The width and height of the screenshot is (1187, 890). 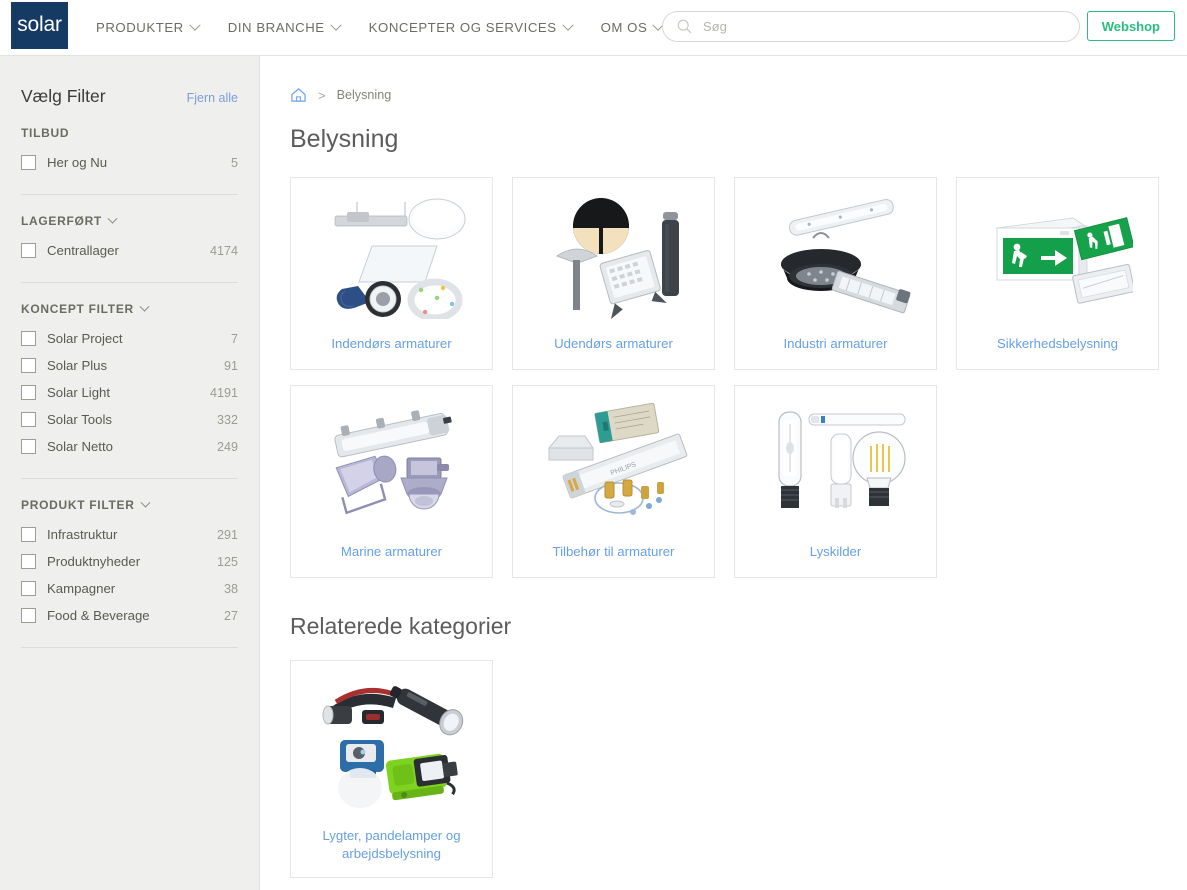 I want to click on filter-row-produktnyheder: Produktnyheder 125, so click(x=129, y=561).